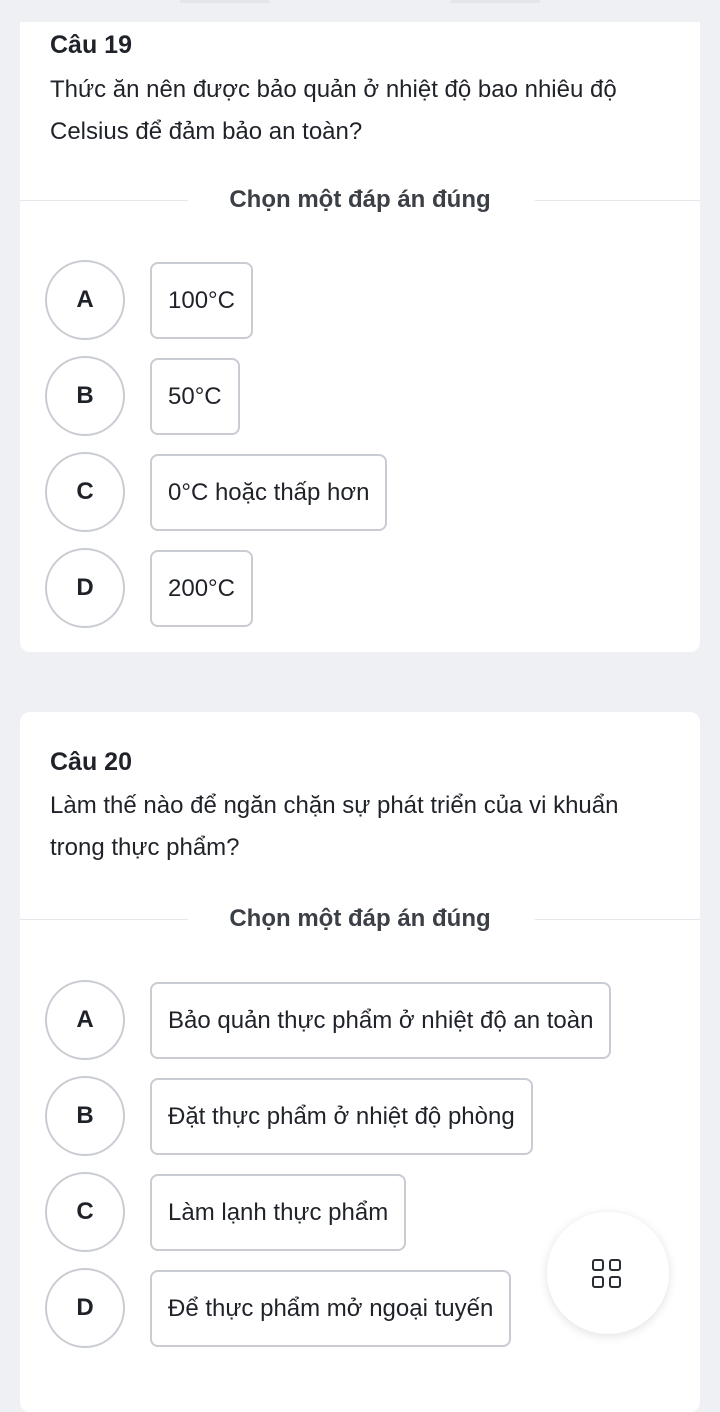  Describe the element at coordinates (201, 300) in the screenshot. I see `option-text: 100°C` at that location.